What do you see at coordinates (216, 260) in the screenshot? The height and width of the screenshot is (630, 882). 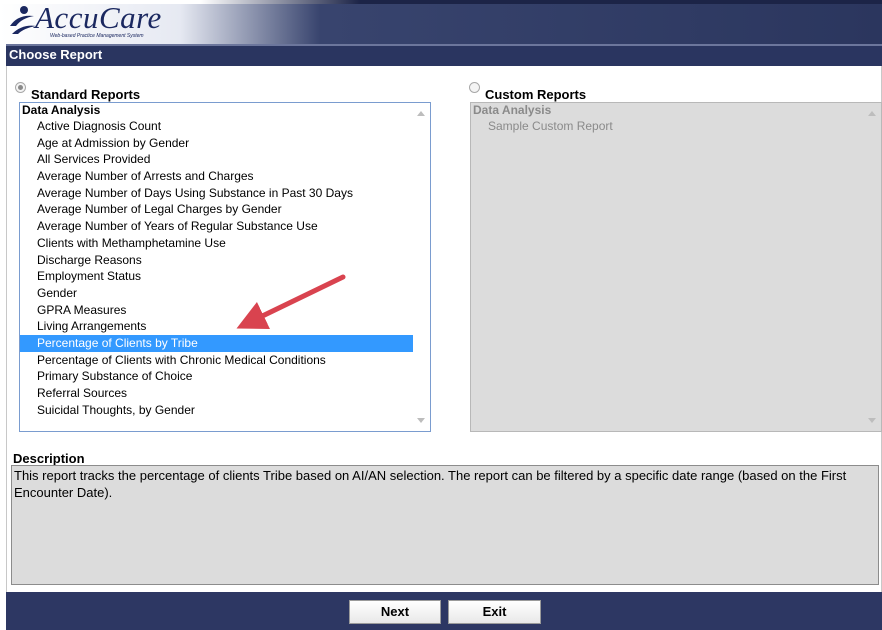 I see `standard-list-item: Discharge Reasons` at bounding box center [216, 260].